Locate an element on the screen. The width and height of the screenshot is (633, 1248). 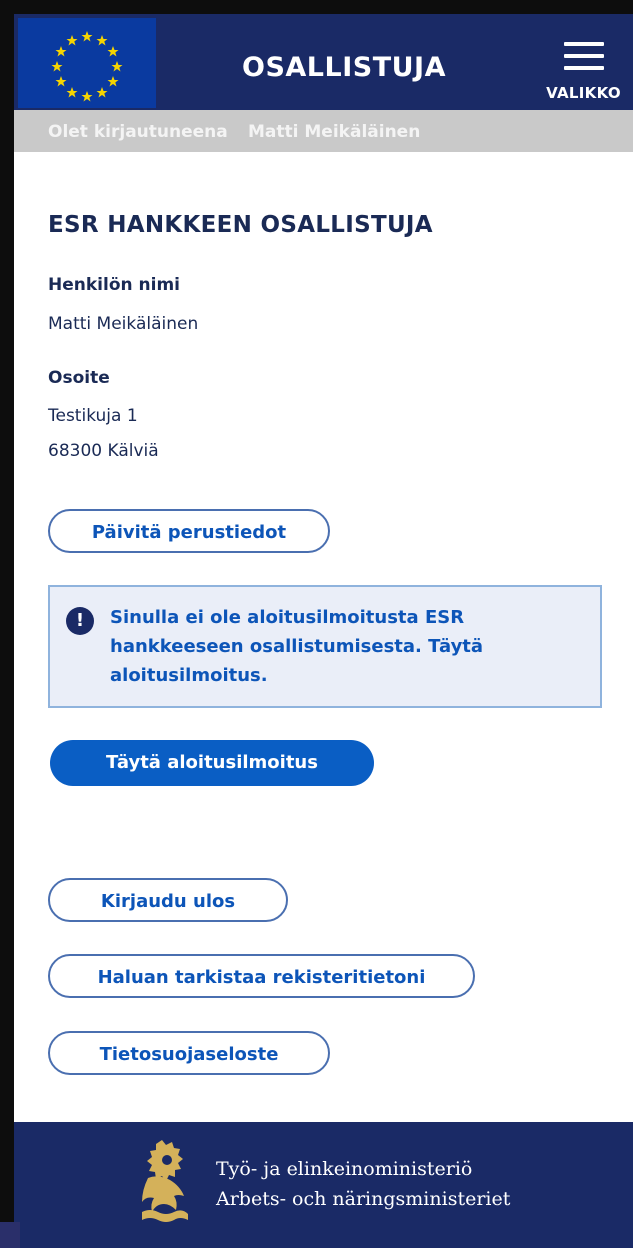
eu-flag-icon is located at coordinates (87, 63).